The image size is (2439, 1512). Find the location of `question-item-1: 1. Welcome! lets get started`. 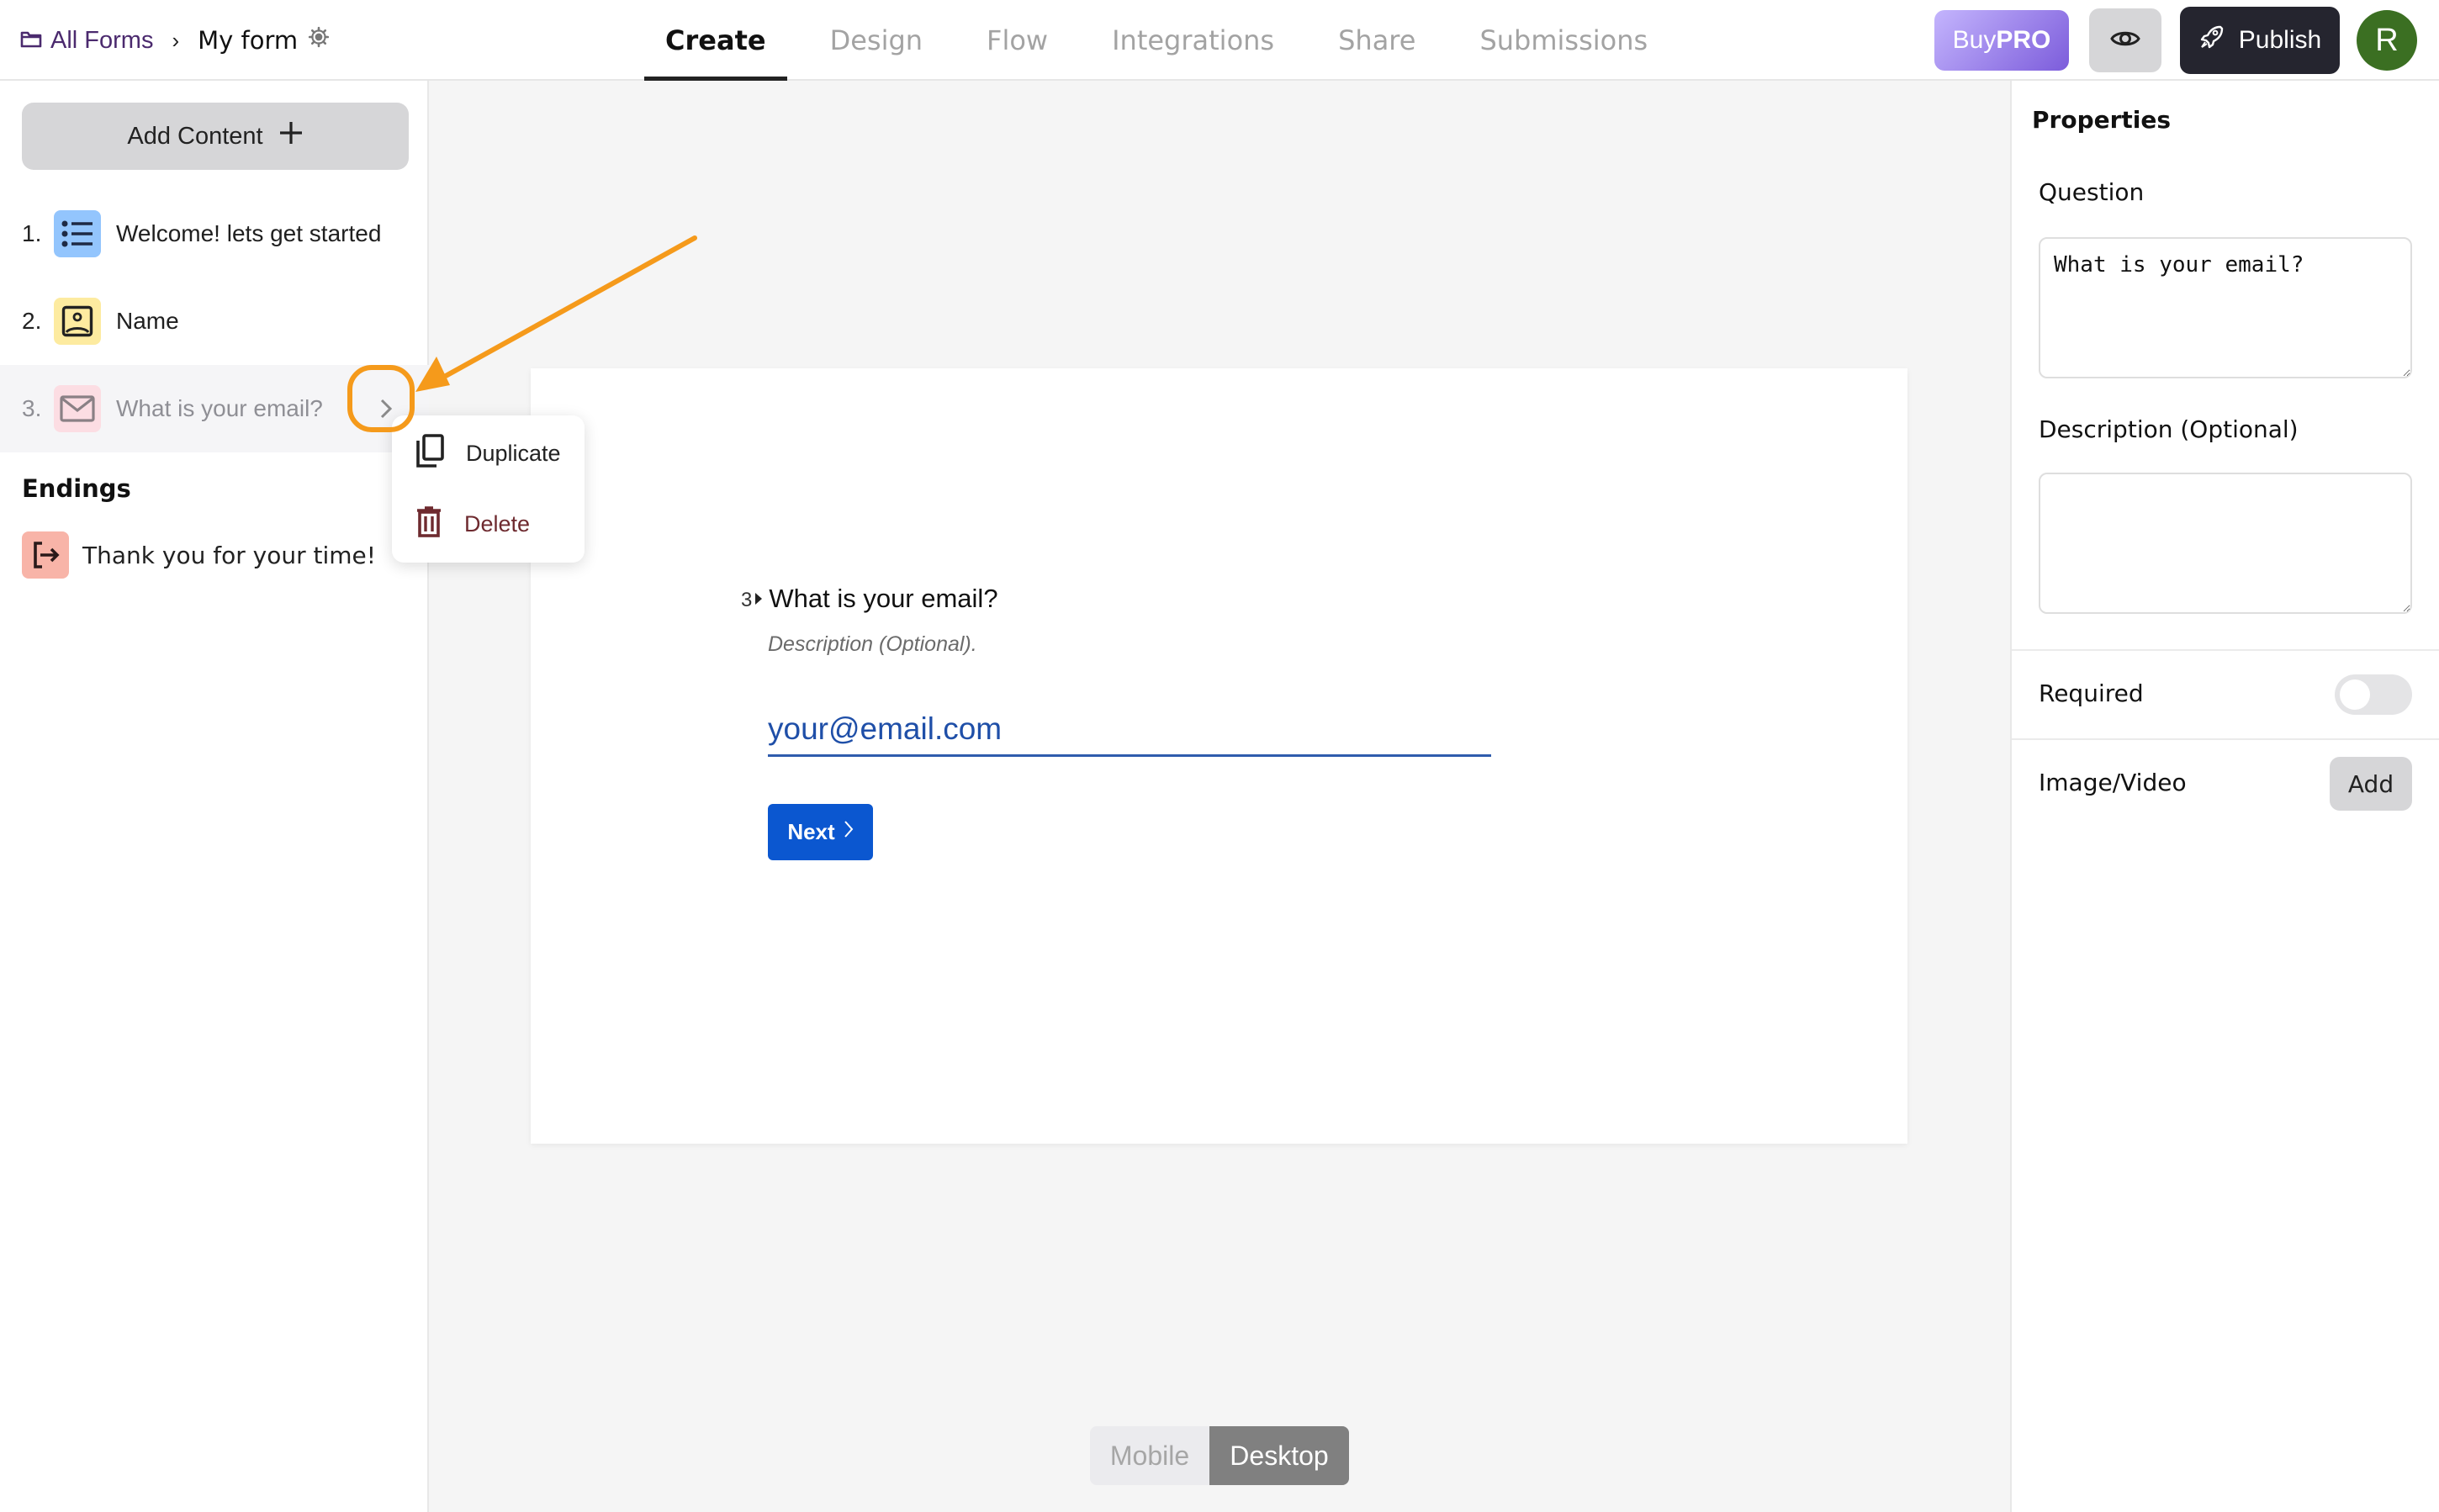

question-item-1: 1. Welcome! lets get started is located at coordinates (215, 234).